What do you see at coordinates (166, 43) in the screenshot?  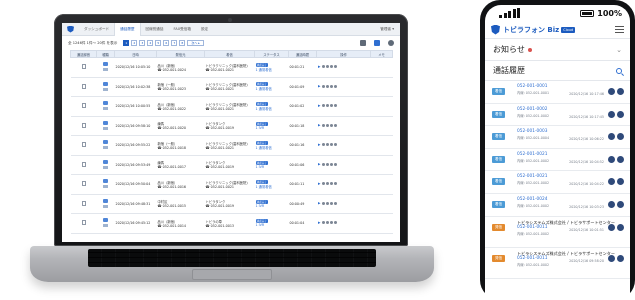 I see `page-button: 6` at bounding box center [166, 43].